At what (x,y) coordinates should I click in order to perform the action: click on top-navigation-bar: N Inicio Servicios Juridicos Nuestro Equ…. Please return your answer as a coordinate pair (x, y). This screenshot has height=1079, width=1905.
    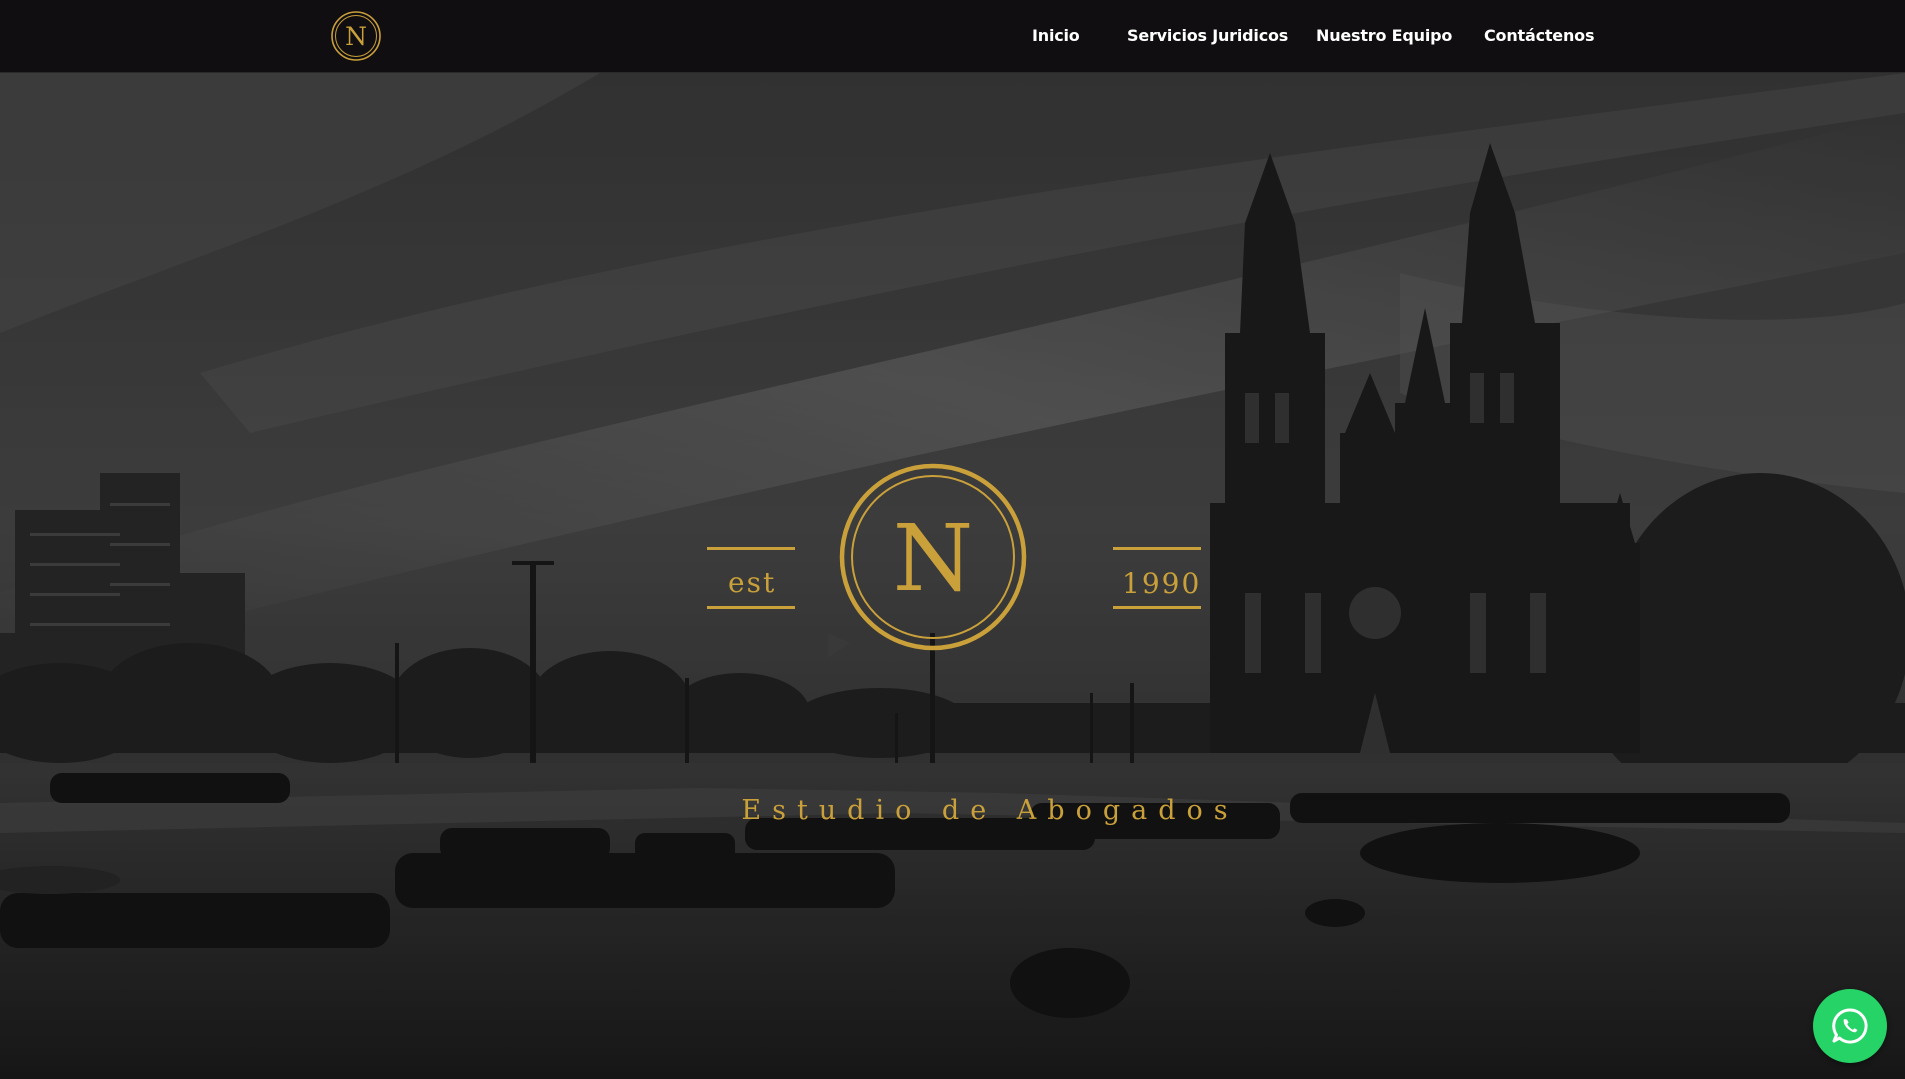
    Looking at the image, I should click on (952, 36).